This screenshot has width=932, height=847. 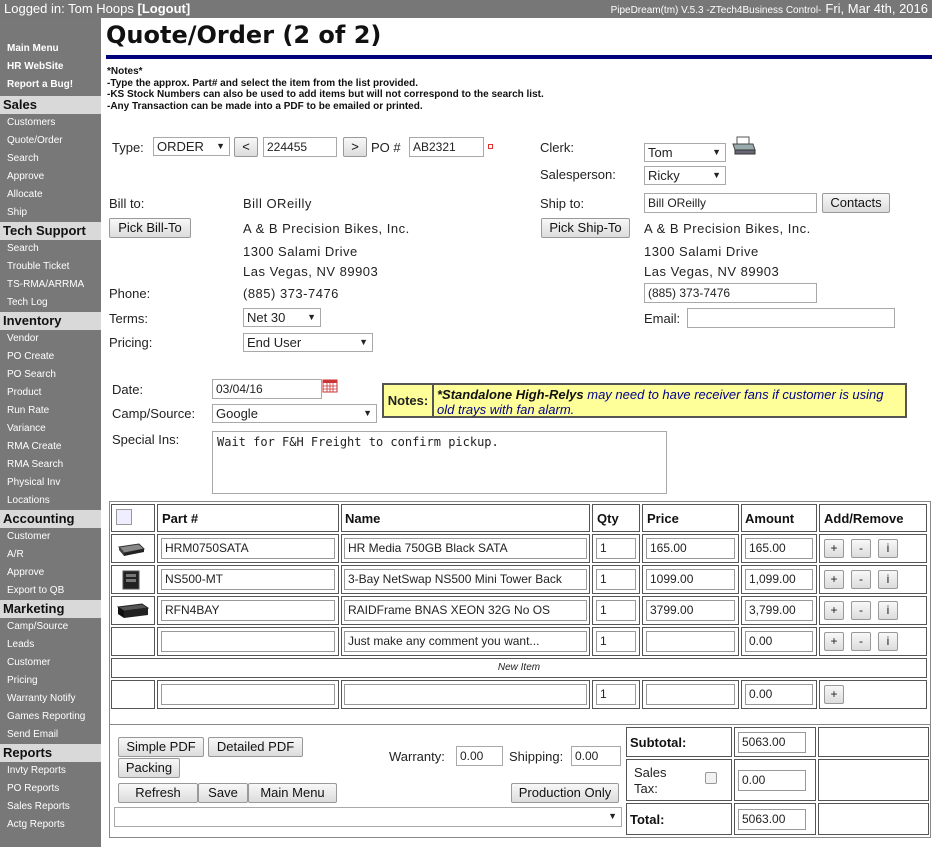 I want to click on new-price-input, so click(x=690, y=694).